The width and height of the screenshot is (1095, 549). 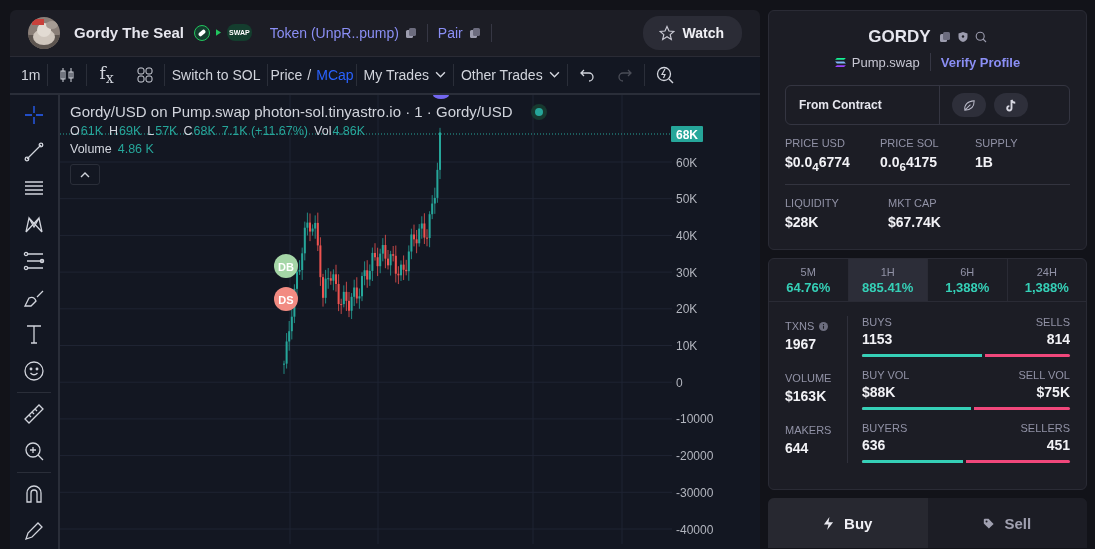 What do you see at coordinates (687, 309) in the screenshot?
I see `axis-label: 20K` at bounding box center [687, 309].